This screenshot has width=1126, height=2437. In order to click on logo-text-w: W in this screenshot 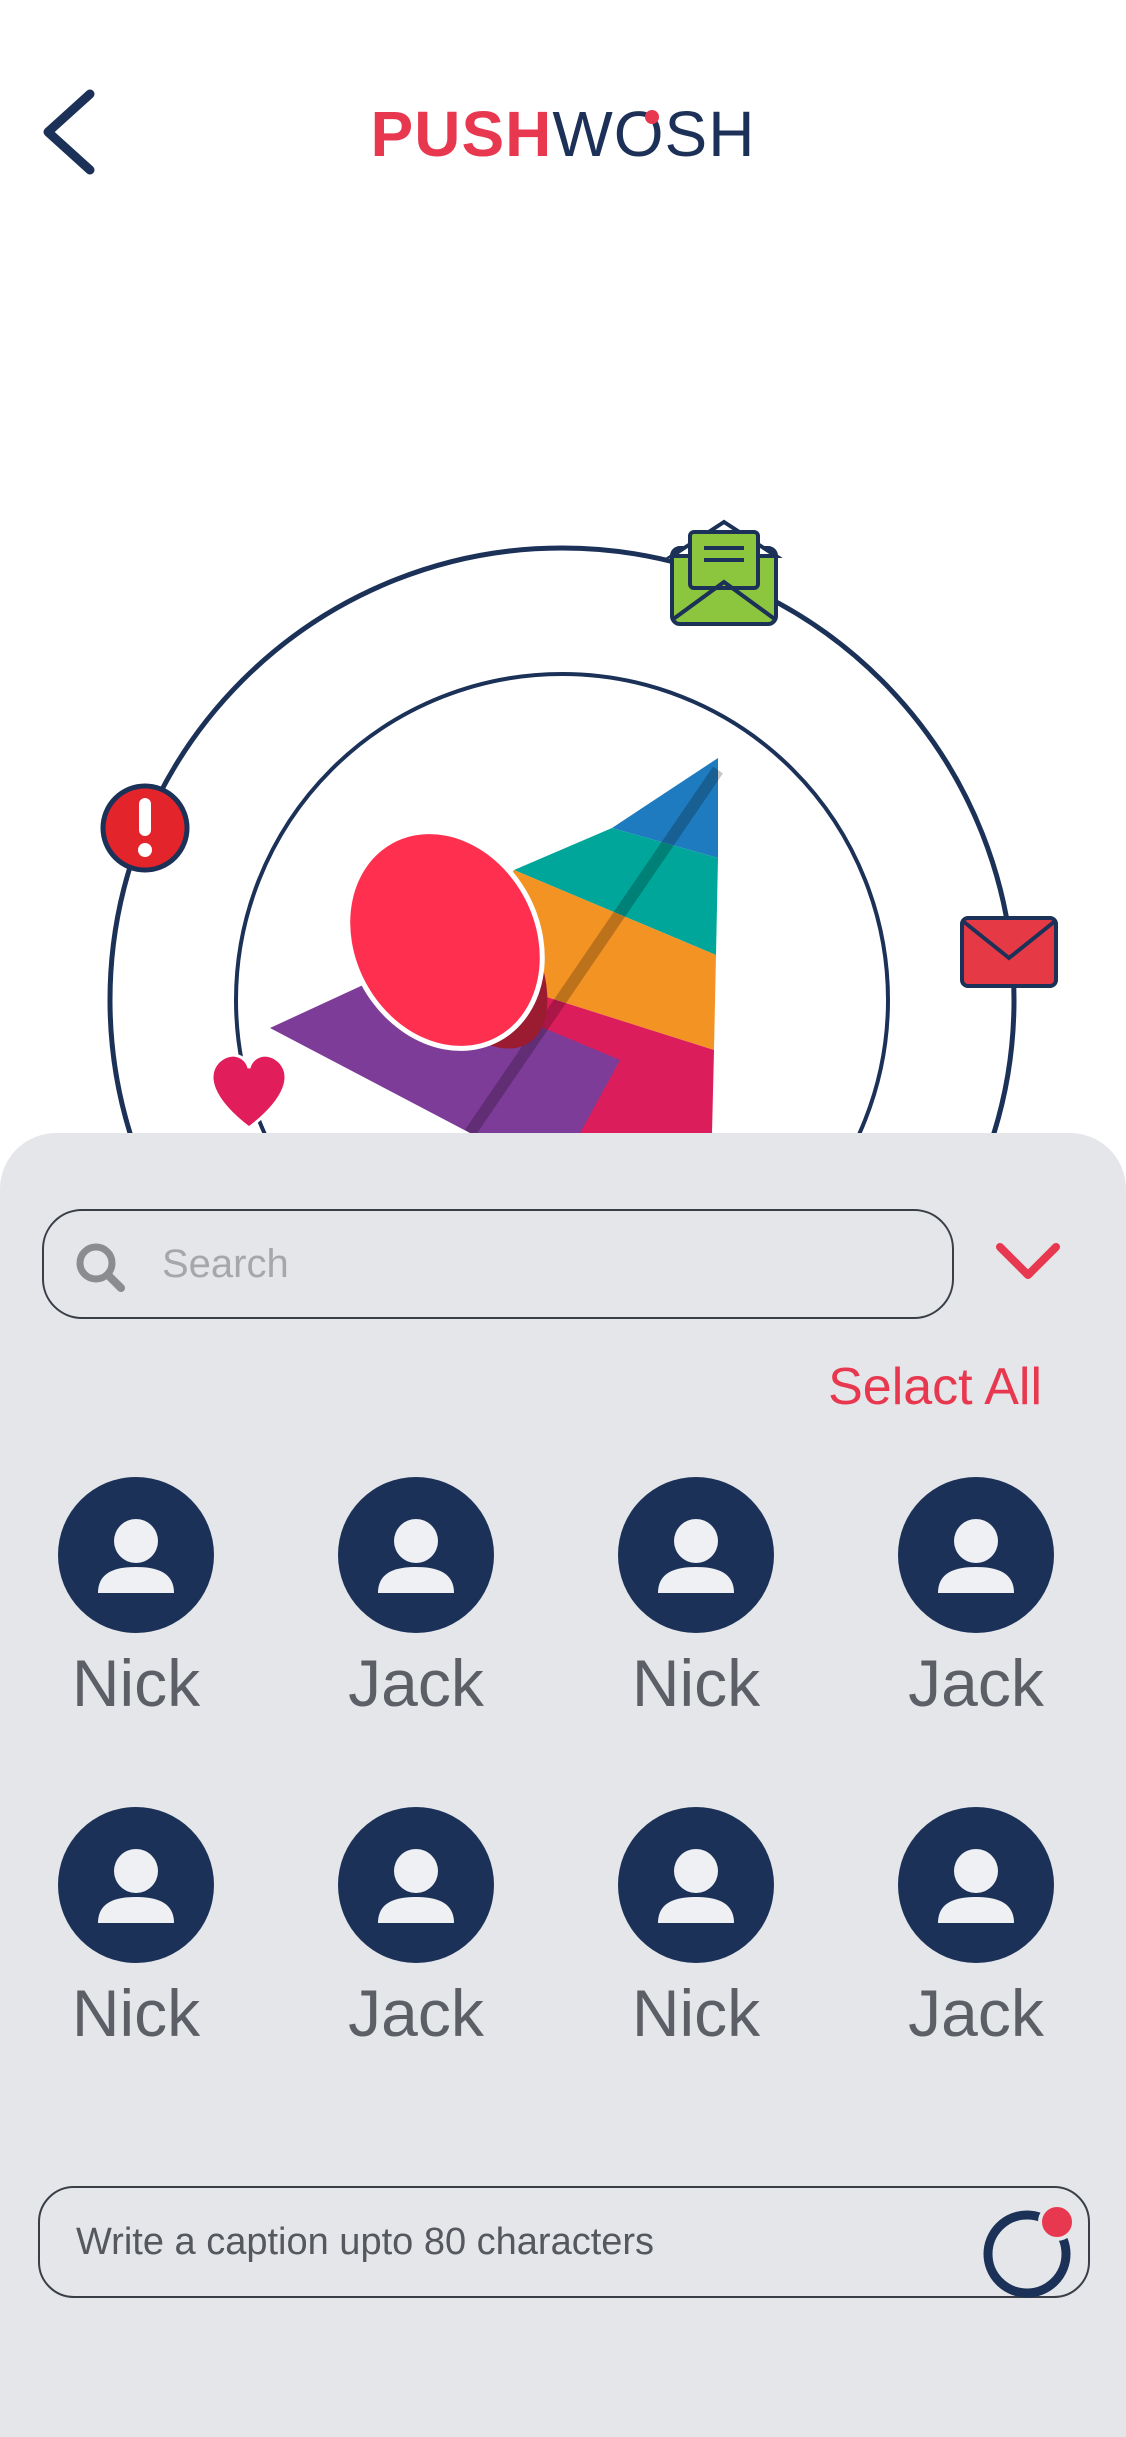, I will do `click(583, 134)`.